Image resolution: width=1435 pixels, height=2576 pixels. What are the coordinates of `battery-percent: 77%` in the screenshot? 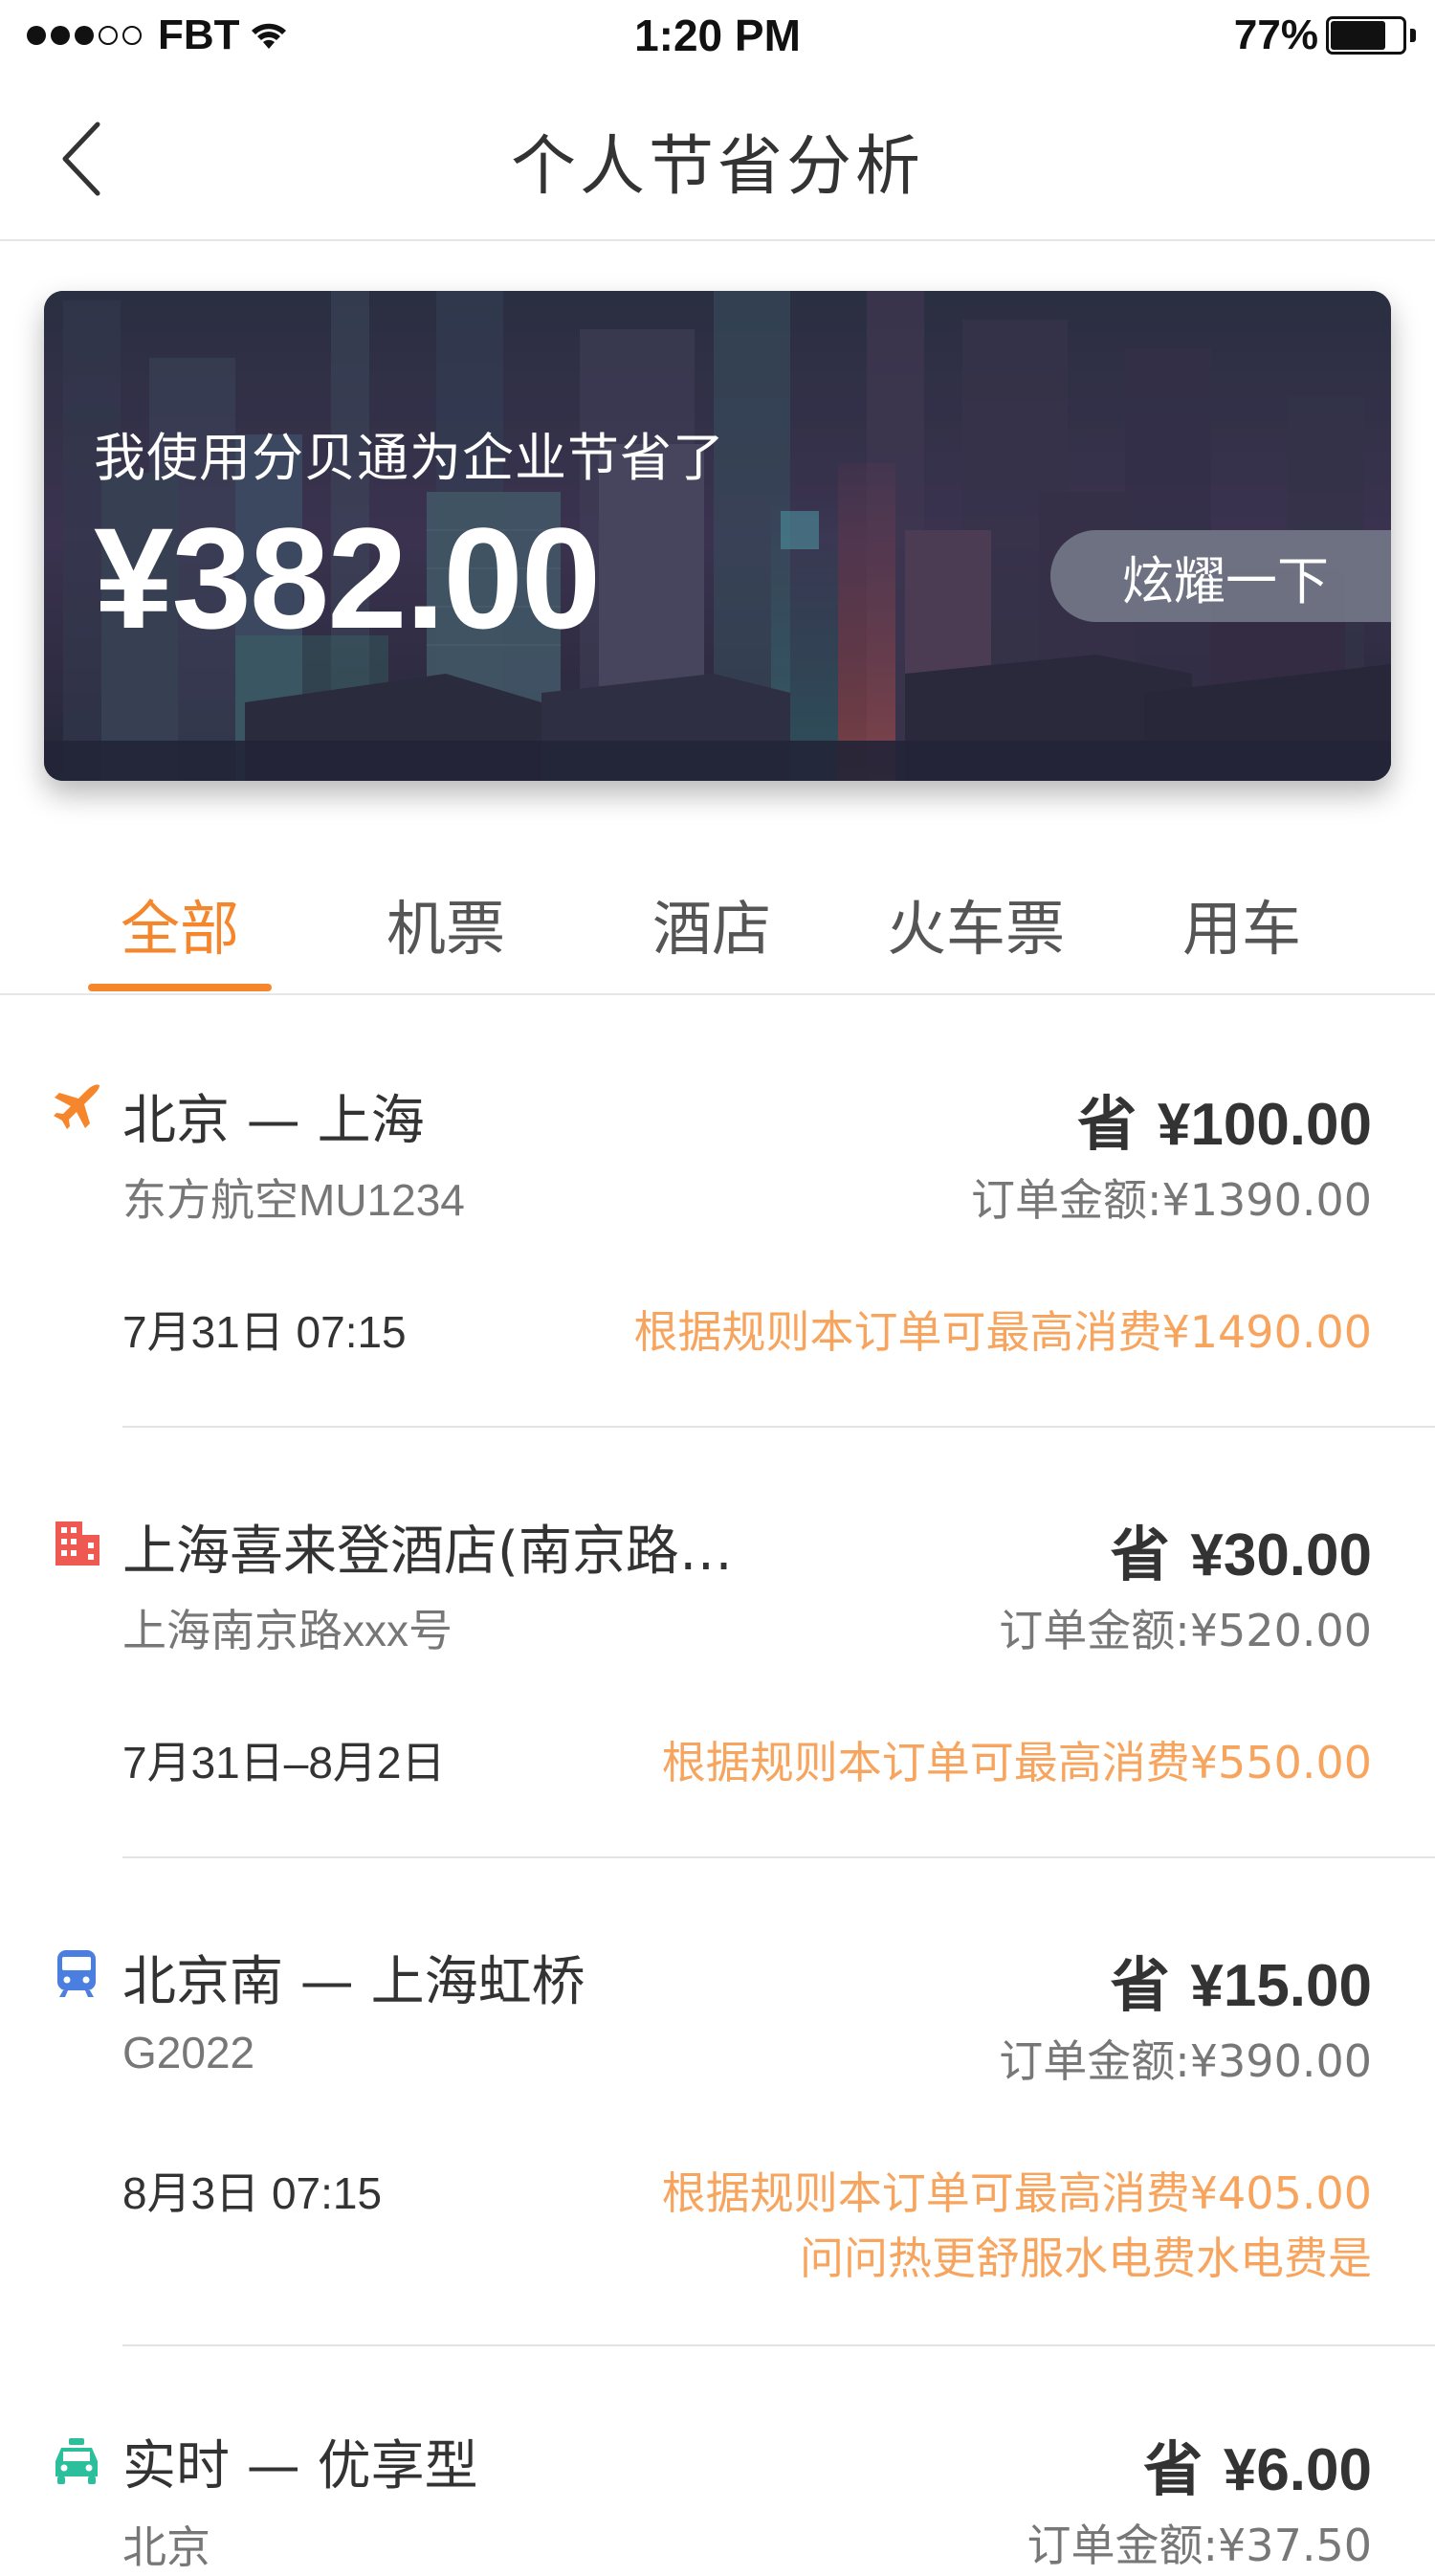 It's located at (1275, 34).